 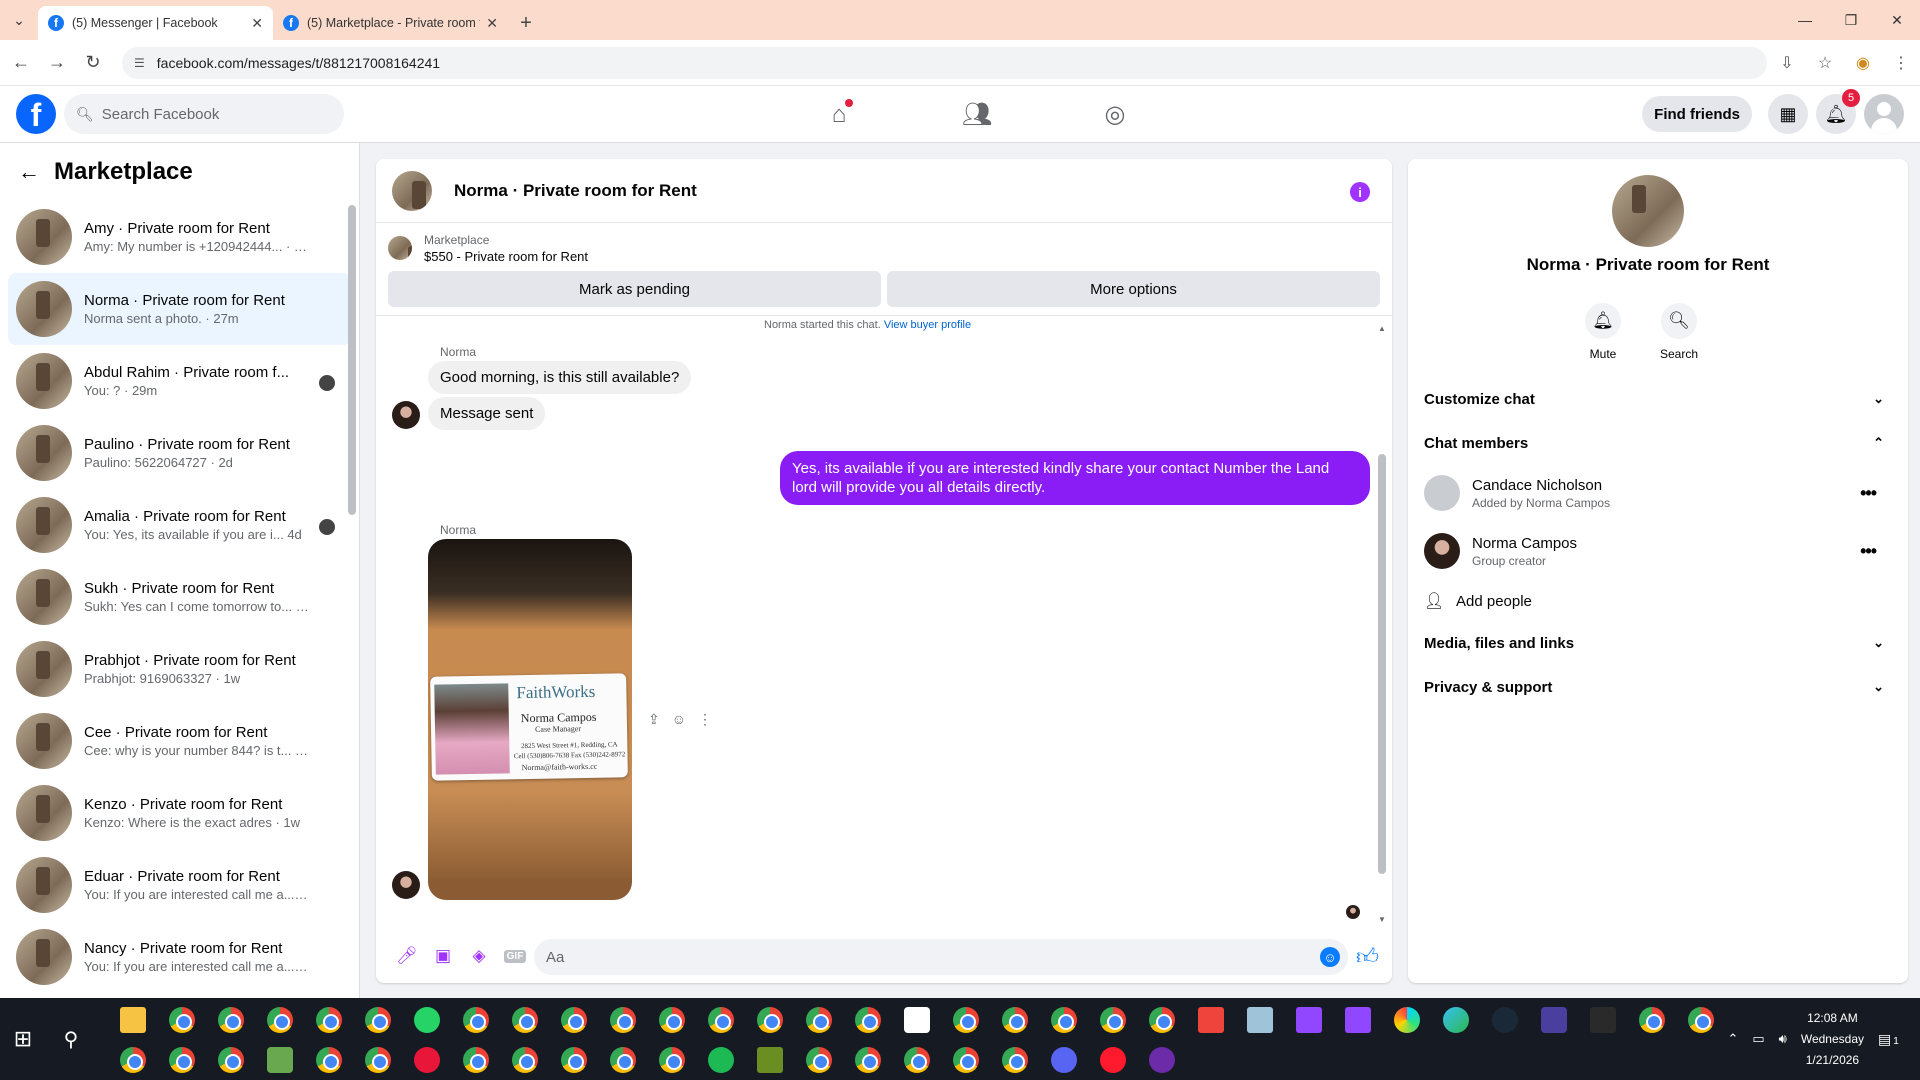 I want to click on menu-grid-icon: ▦, so click(x=1788, y=114).